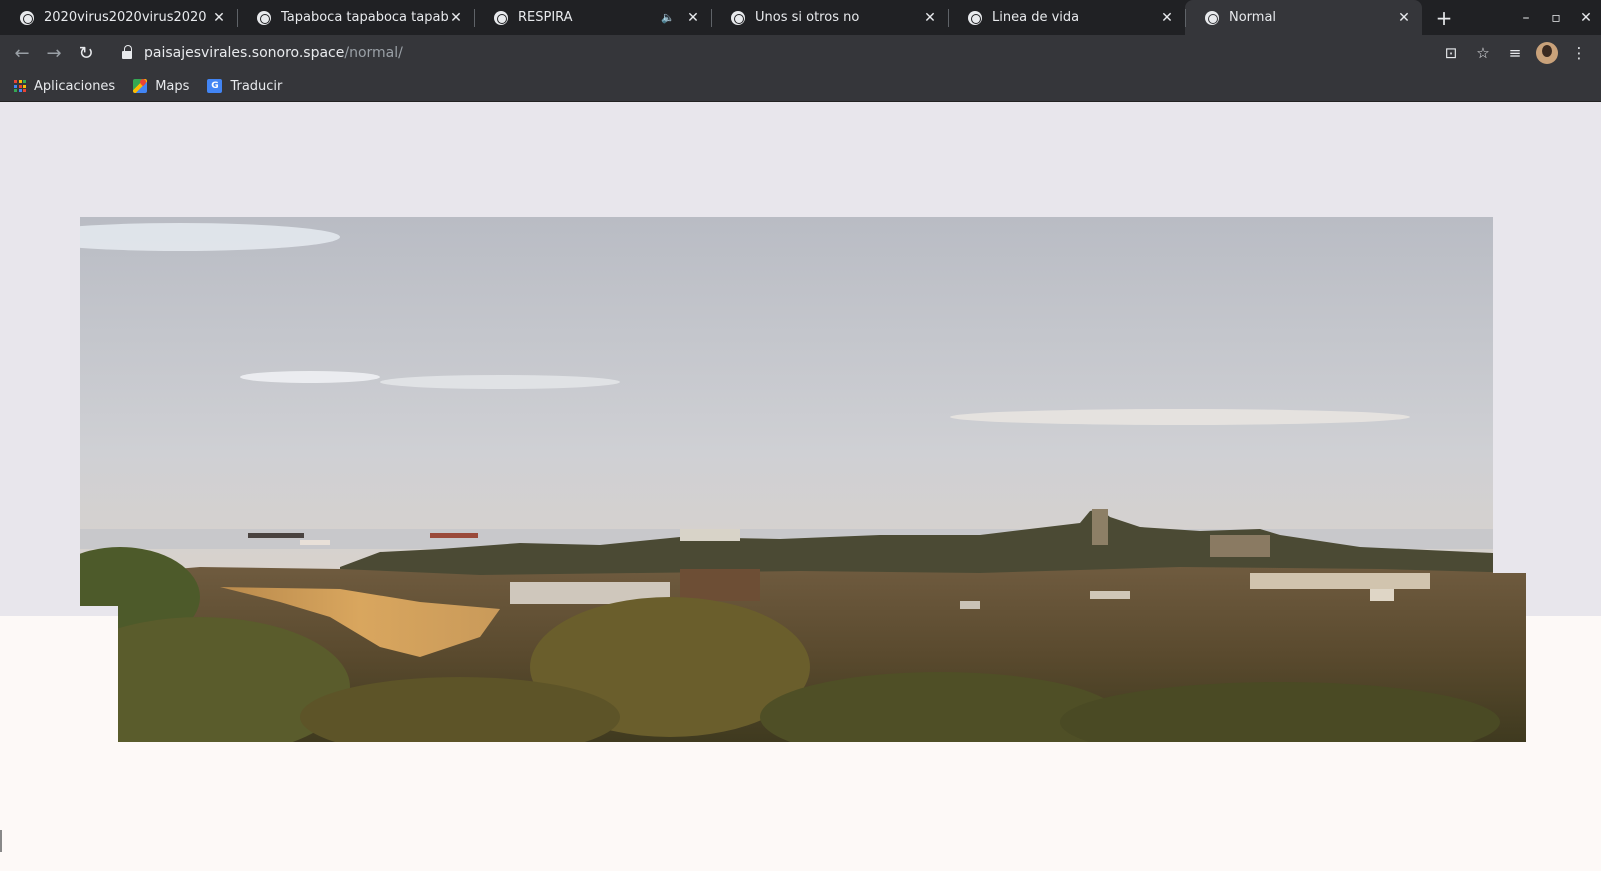 This screenshot has width=1601, height=871. Describe the element at coordinates (807, 17) in the screenshot. I see `tab-title: Unos si otros no` at that location.